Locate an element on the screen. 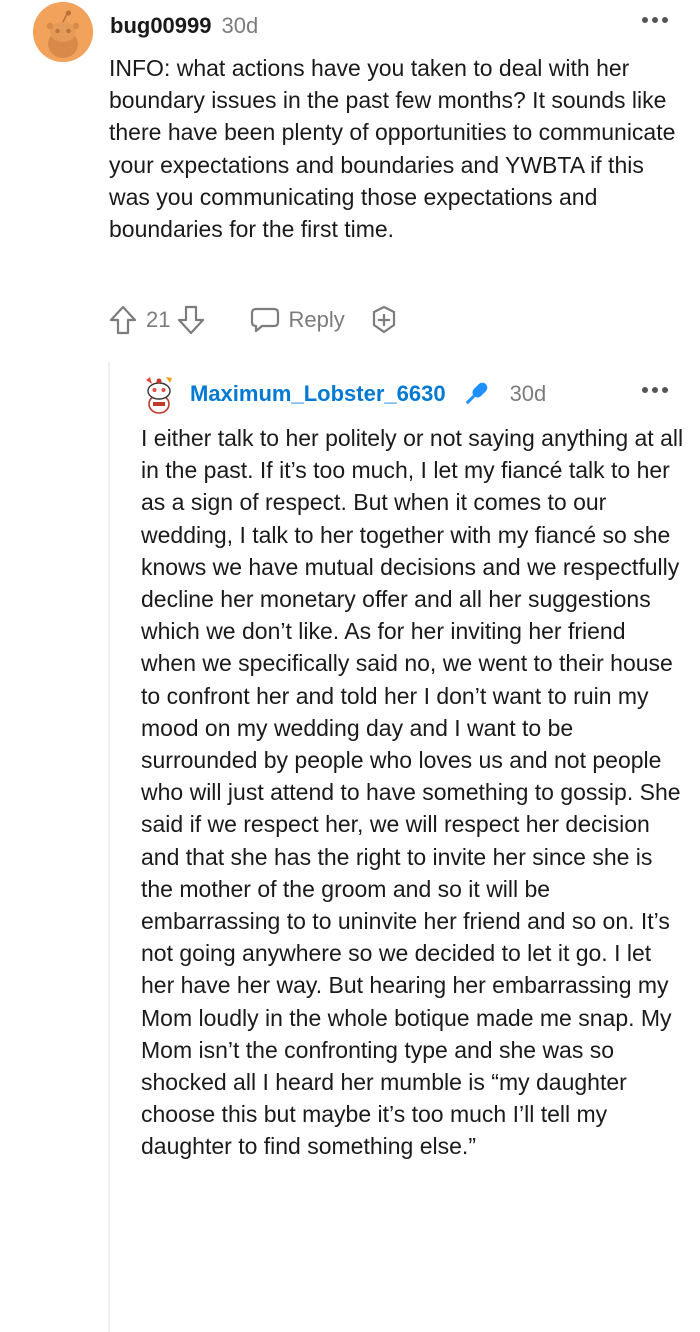 The width and height of the screenshot is (700, 1332). reply-button: Reply is located at coordinates (297, 320).